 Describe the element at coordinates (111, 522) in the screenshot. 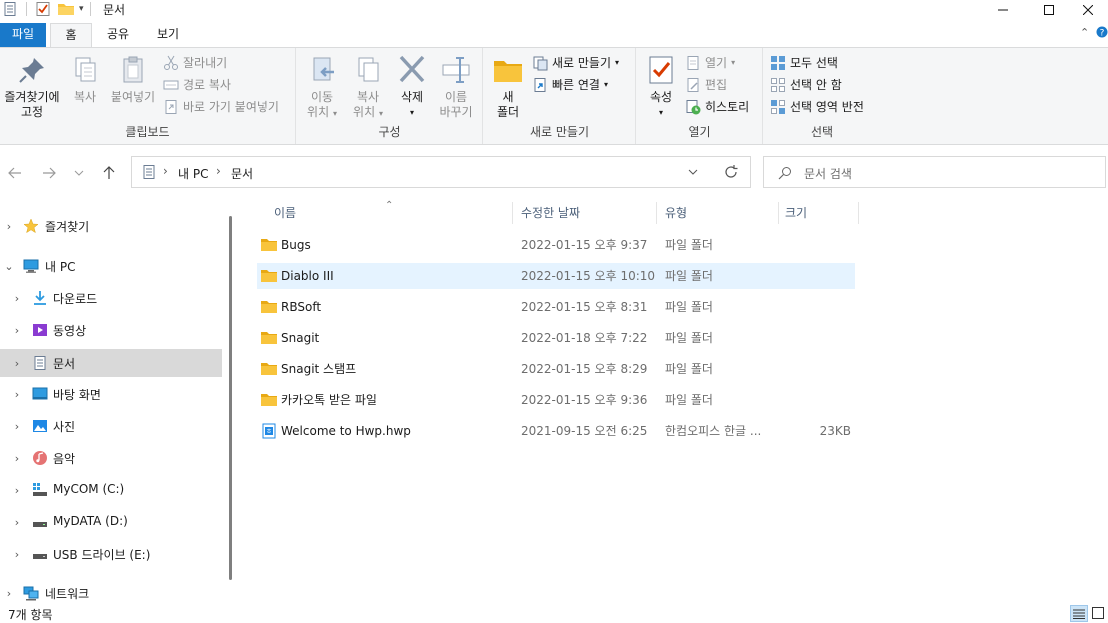

I see `nav-item-drive-d: › MyDATA (D:)` at that location.